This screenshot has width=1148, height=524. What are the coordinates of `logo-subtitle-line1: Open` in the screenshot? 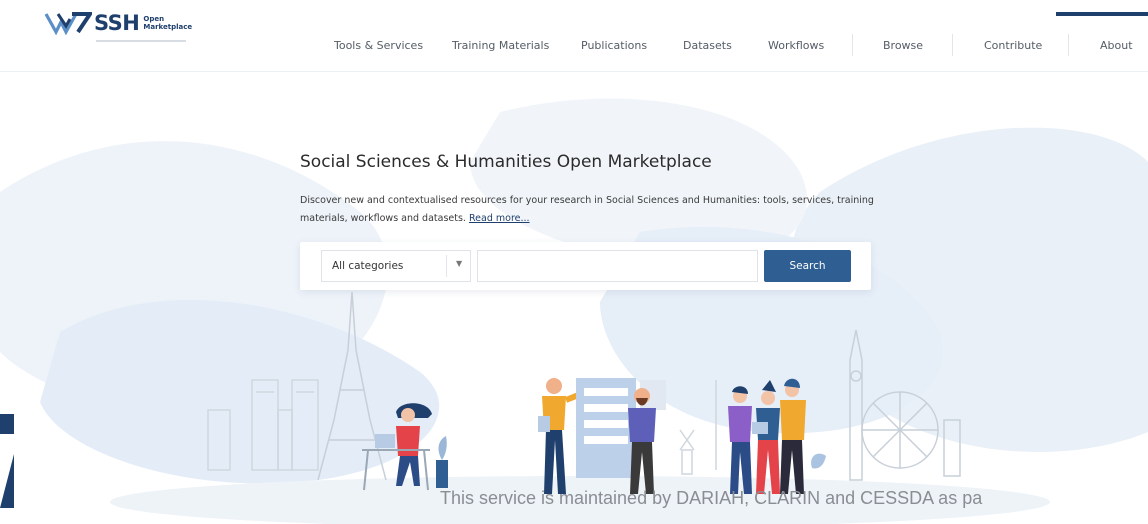 It's located at (154, 19).